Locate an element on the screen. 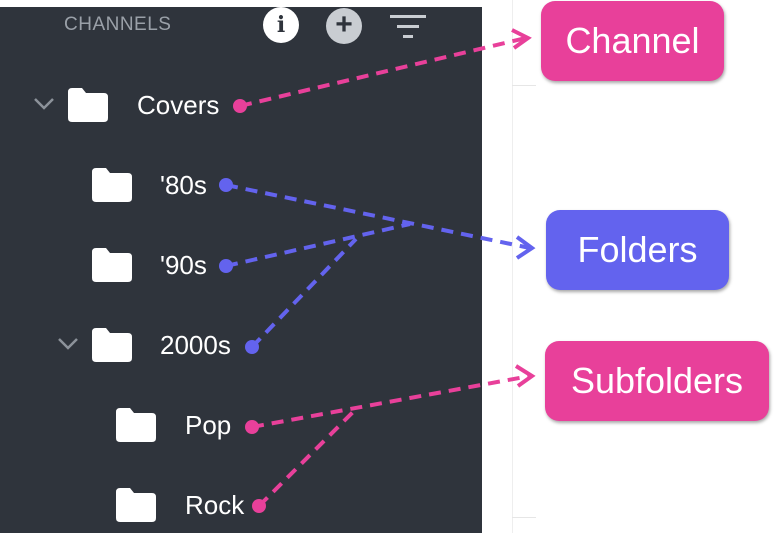 This screenshot has width=775, height=533. channel-callout-label: Channel is located at coordinates (632, 40).